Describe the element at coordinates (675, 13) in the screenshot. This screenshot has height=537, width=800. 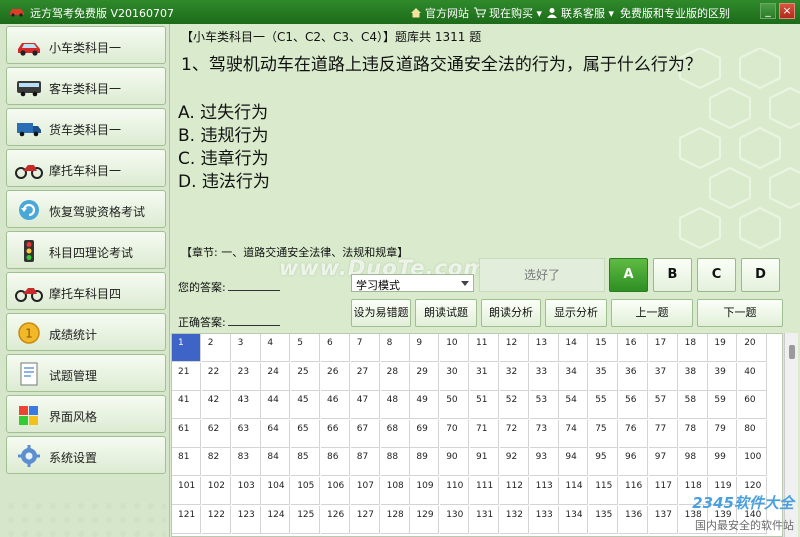
I see `edition-compare-link: 免费版和专业版的区别` at that location.